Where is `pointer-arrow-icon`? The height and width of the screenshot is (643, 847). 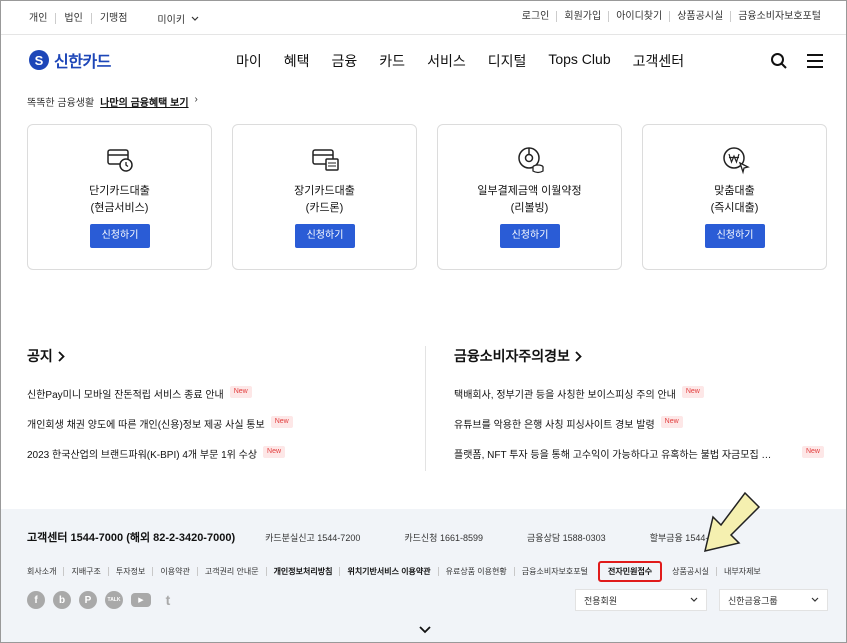
pointer-arrow-icon is located at coordinates (732, 522).